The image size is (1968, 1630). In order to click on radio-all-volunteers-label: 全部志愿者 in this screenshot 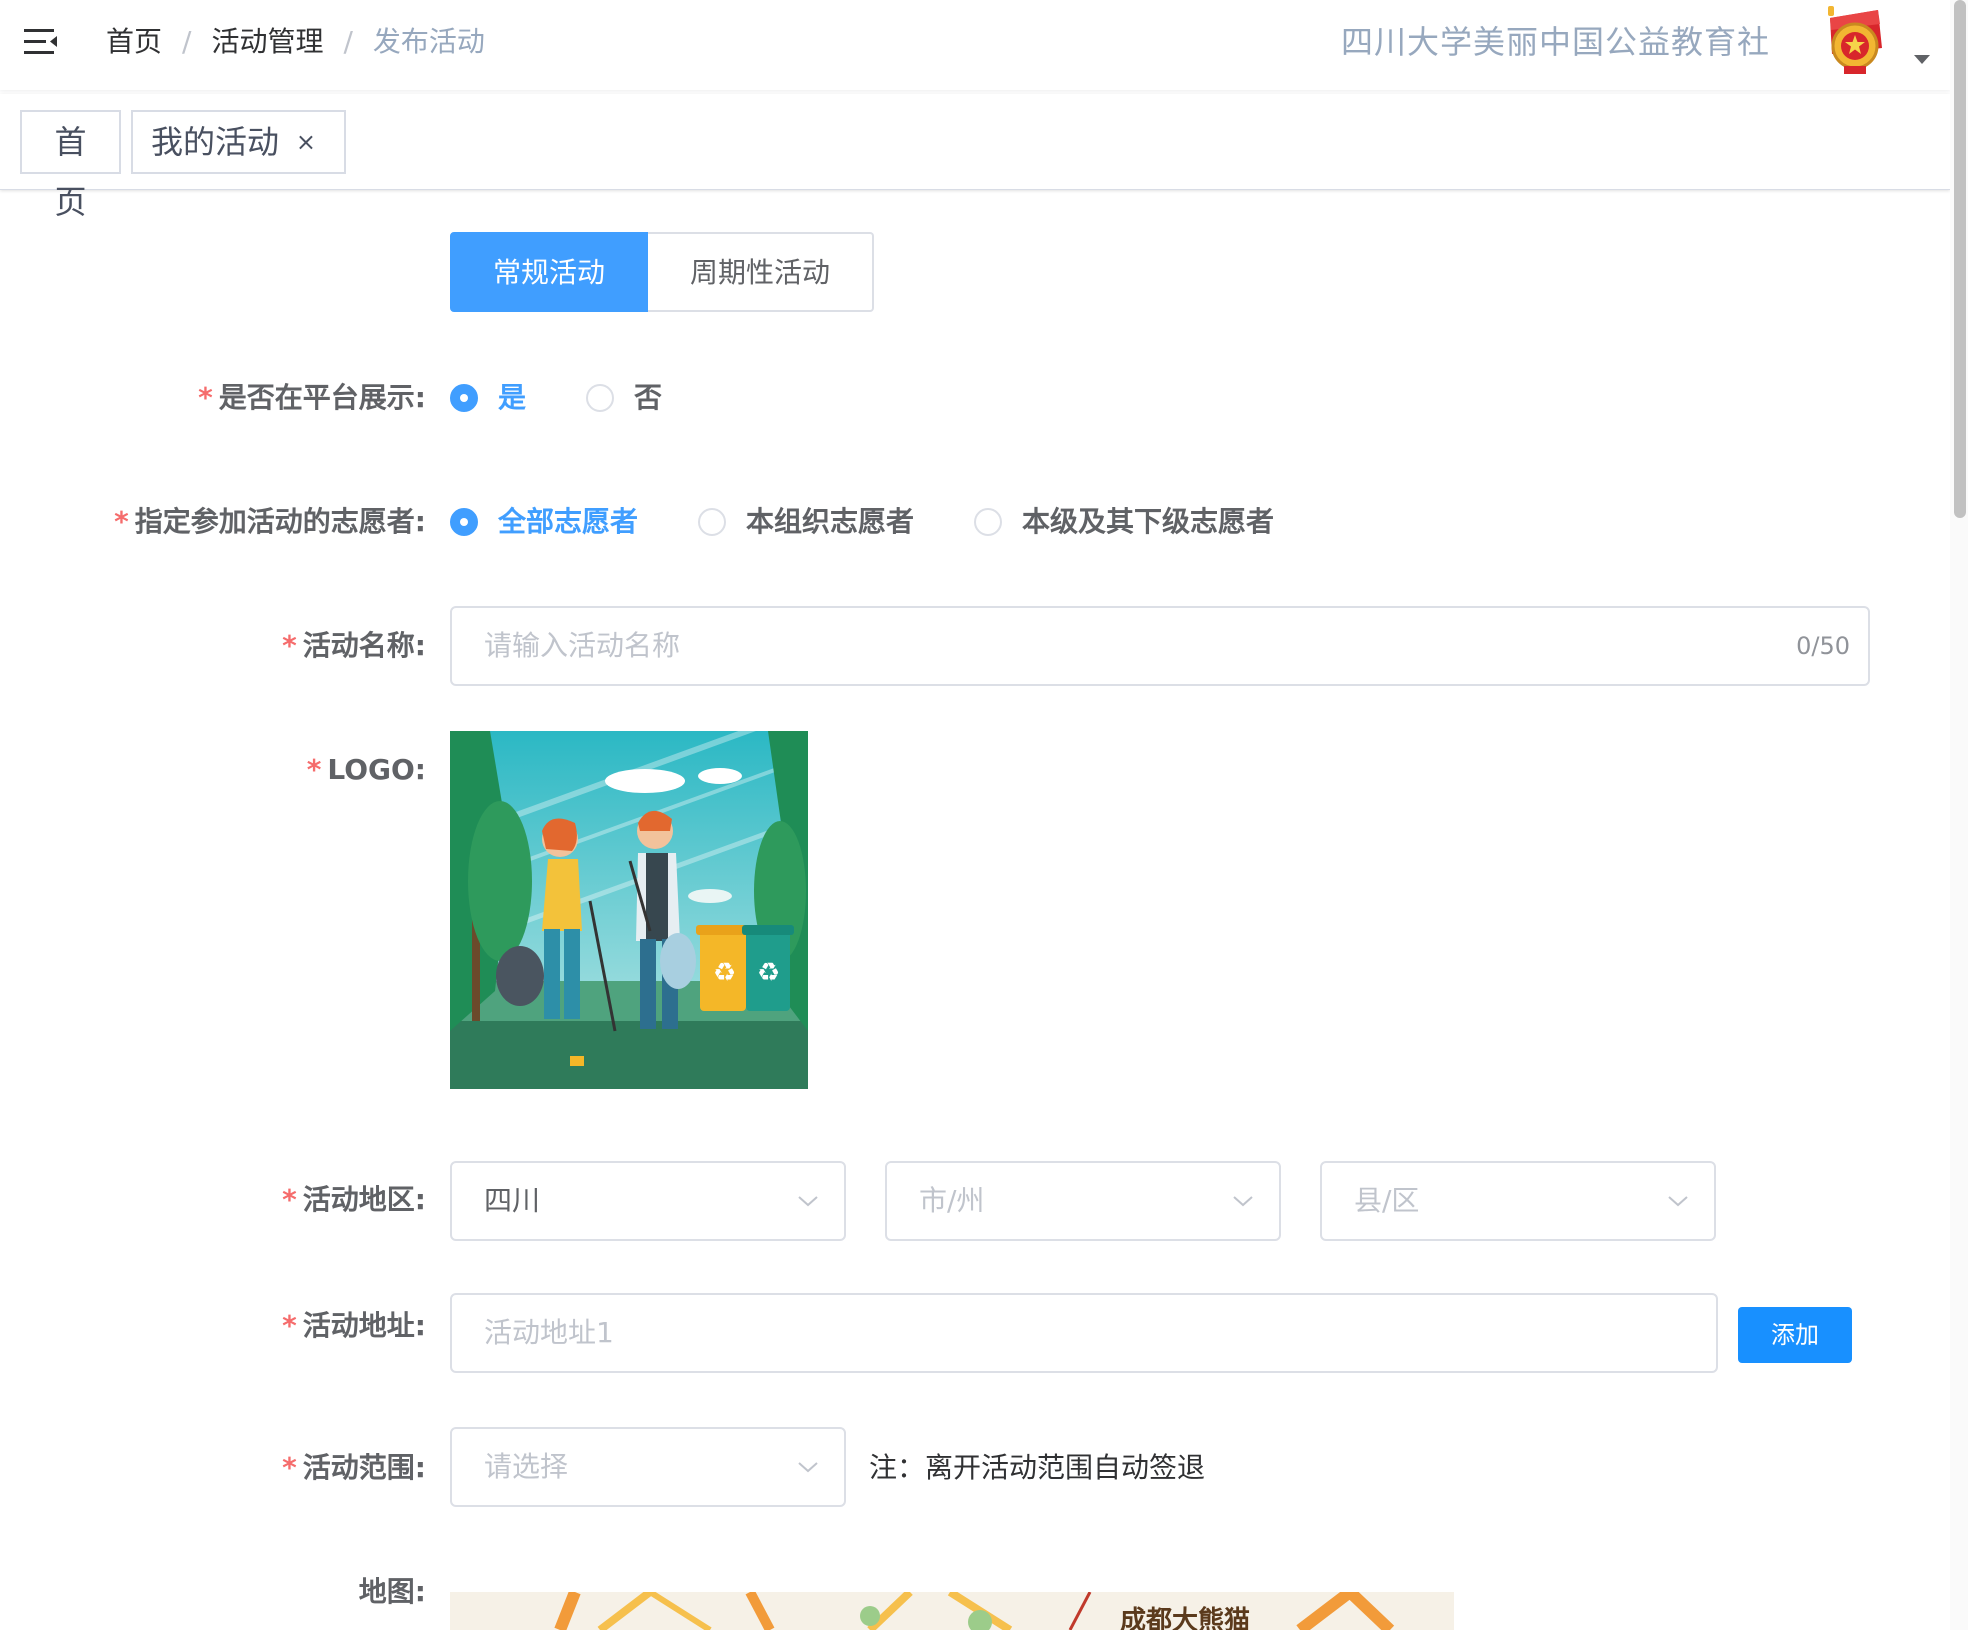, I will do `click(568, 521)`.